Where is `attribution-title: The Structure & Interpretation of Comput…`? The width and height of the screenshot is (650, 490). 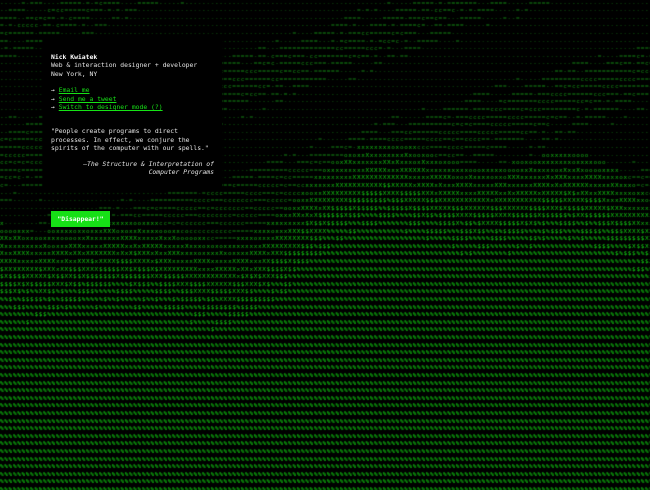
attribution-title: The Structure & Interpretation of Comput… is located at coordinates (150, 168).